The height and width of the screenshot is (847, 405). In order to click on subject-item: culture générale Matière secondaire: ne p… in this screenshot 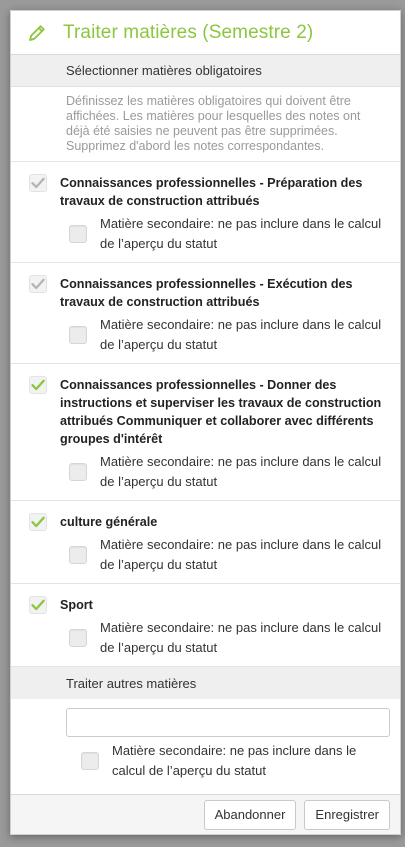, I will do `click(205, 542)`.